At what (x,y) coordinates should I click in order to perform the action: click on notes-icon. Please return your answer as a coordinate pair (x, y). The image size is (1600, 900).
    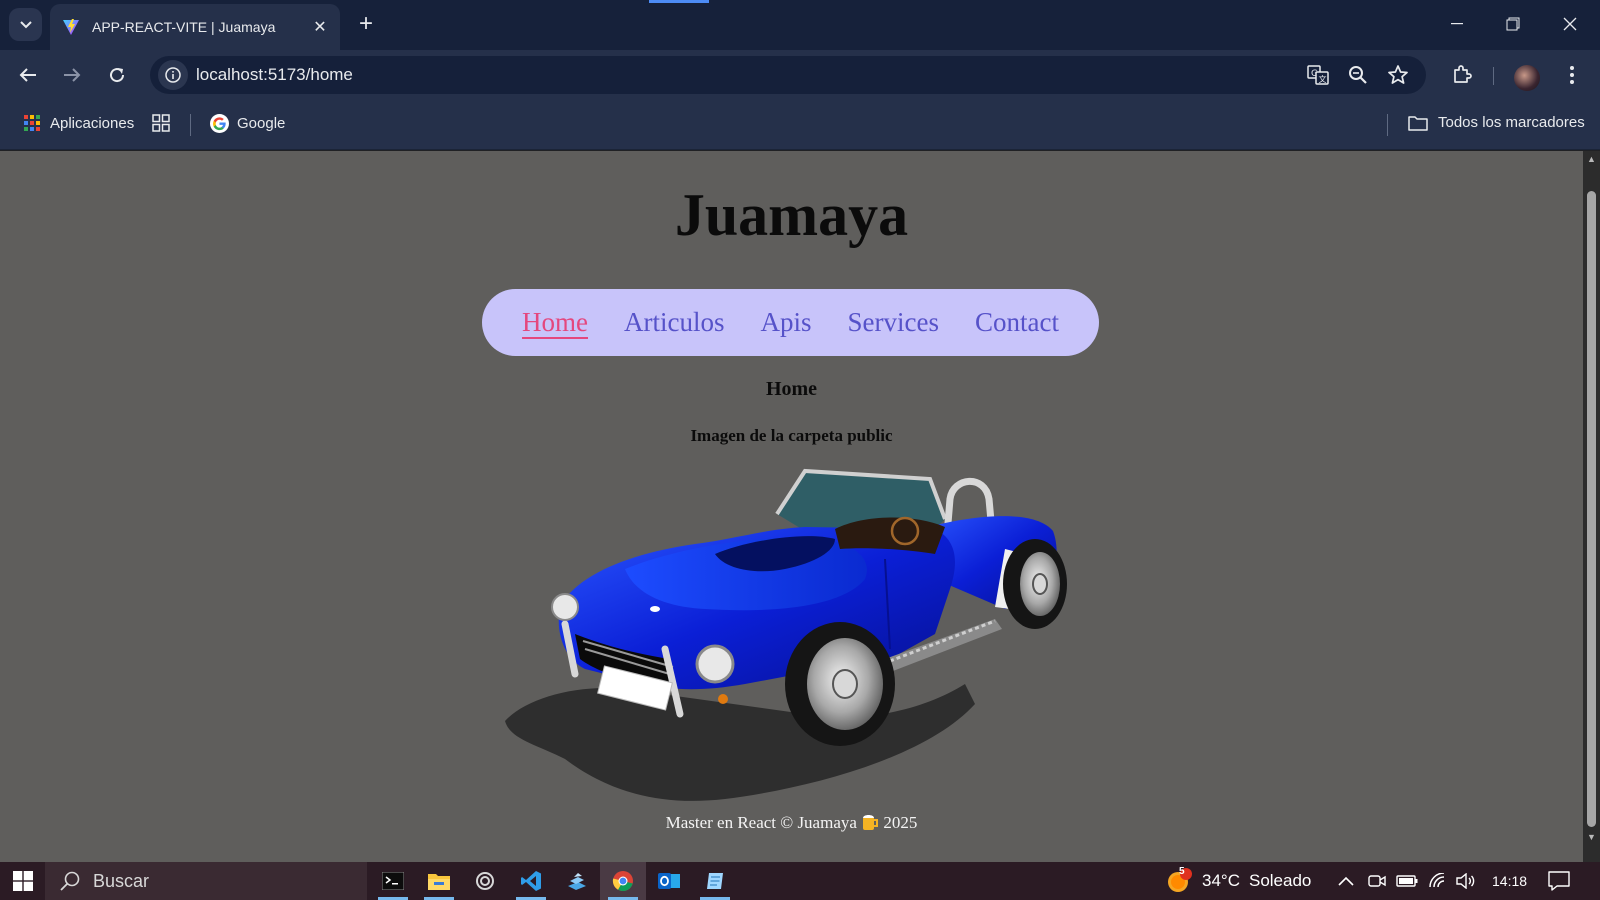
    Looking at the image, I should click on (715, 881).